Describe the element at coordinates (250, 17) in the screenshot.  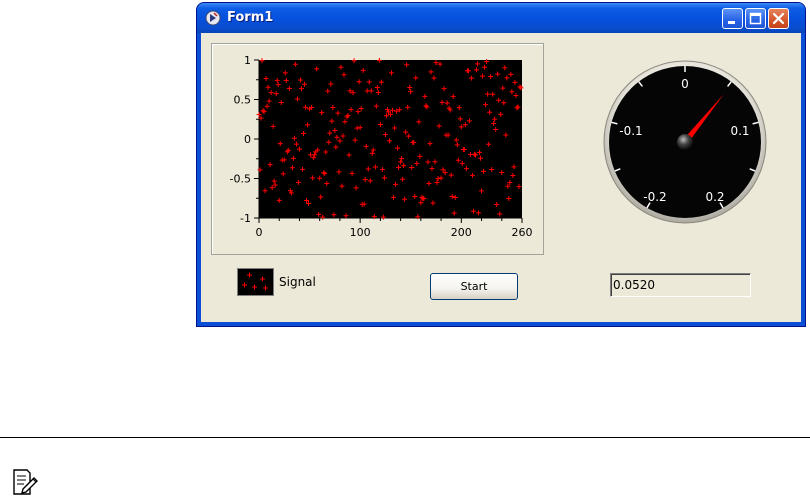
I see `window-title: Form1` at that location.